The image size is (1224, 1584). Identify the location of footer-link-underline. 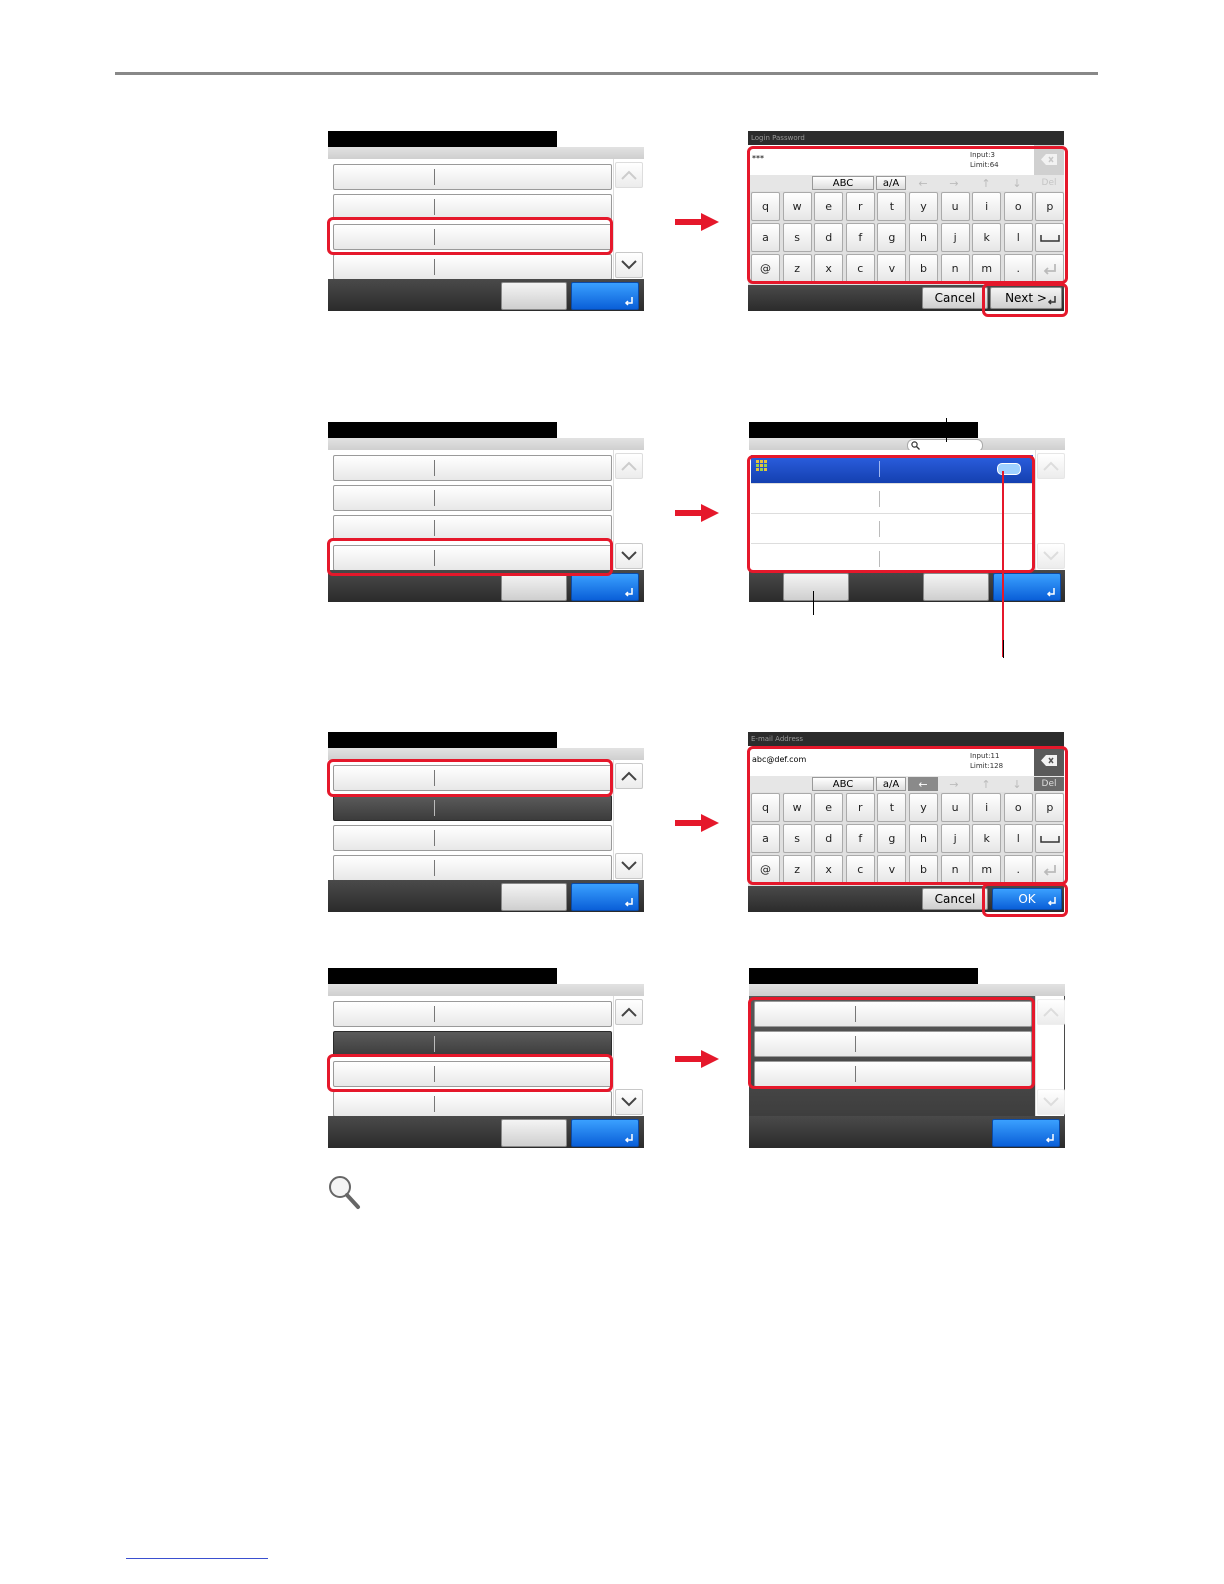
(197, 1558).